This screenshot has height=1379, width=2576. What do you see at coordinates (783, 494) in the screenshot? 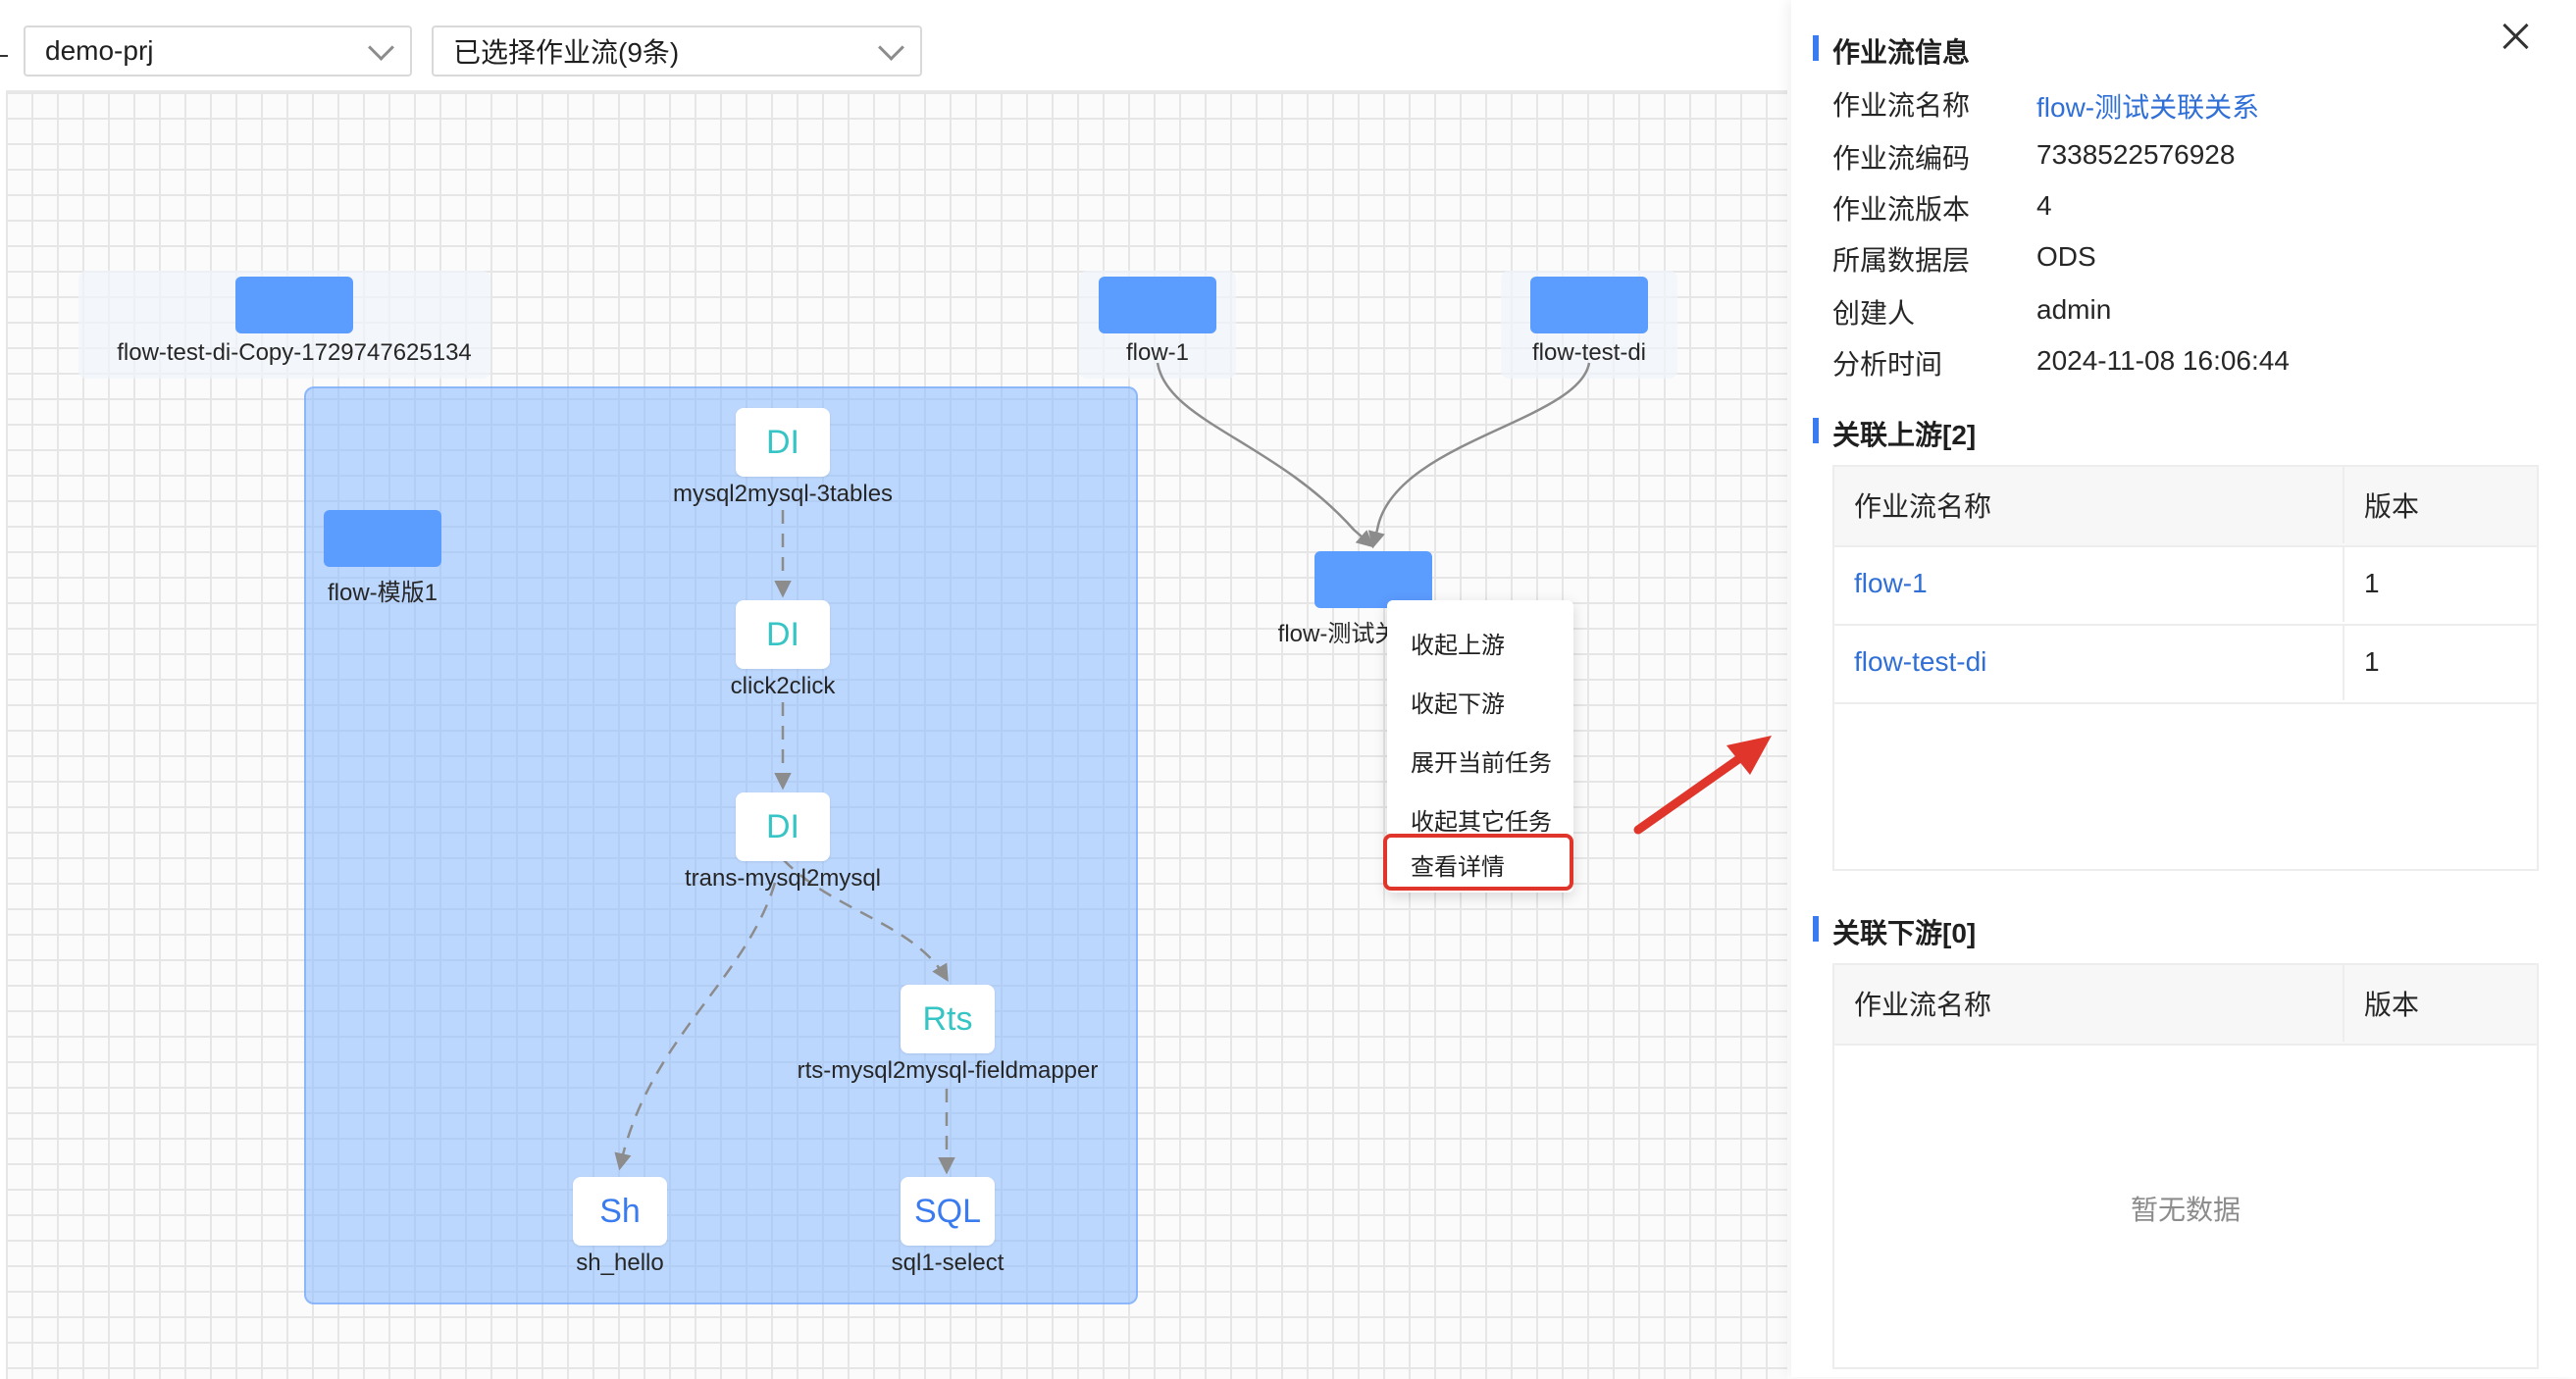
I see `task-node-label: mysql2mysql-3tables` at bounding box center [783, 494].